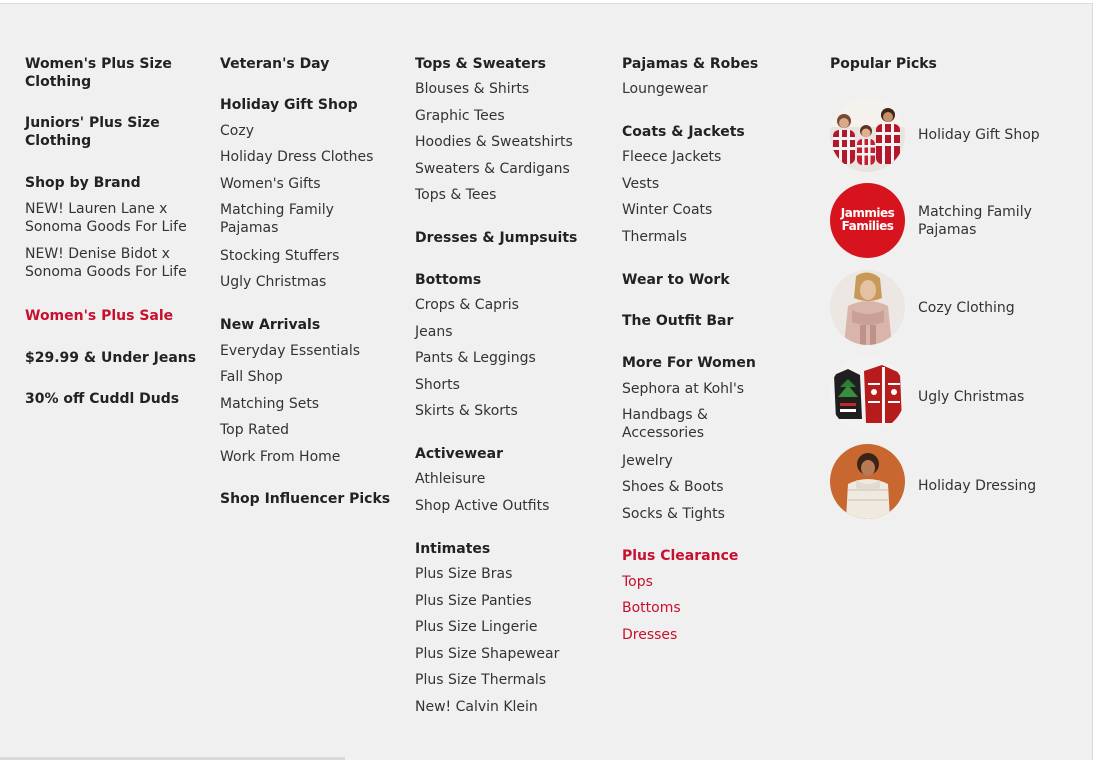 The width and height of the screenshot is (1095, 762). I want to click on matching-family-pajamas-line2: Pajamas, so click(249, 228).